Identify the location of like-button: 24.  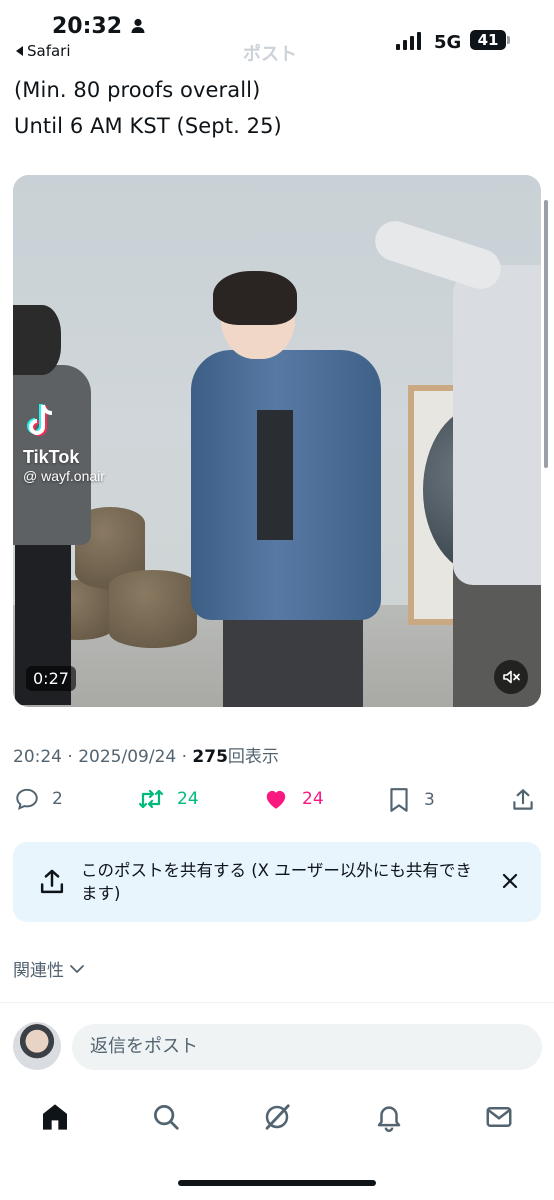
(293, 799).